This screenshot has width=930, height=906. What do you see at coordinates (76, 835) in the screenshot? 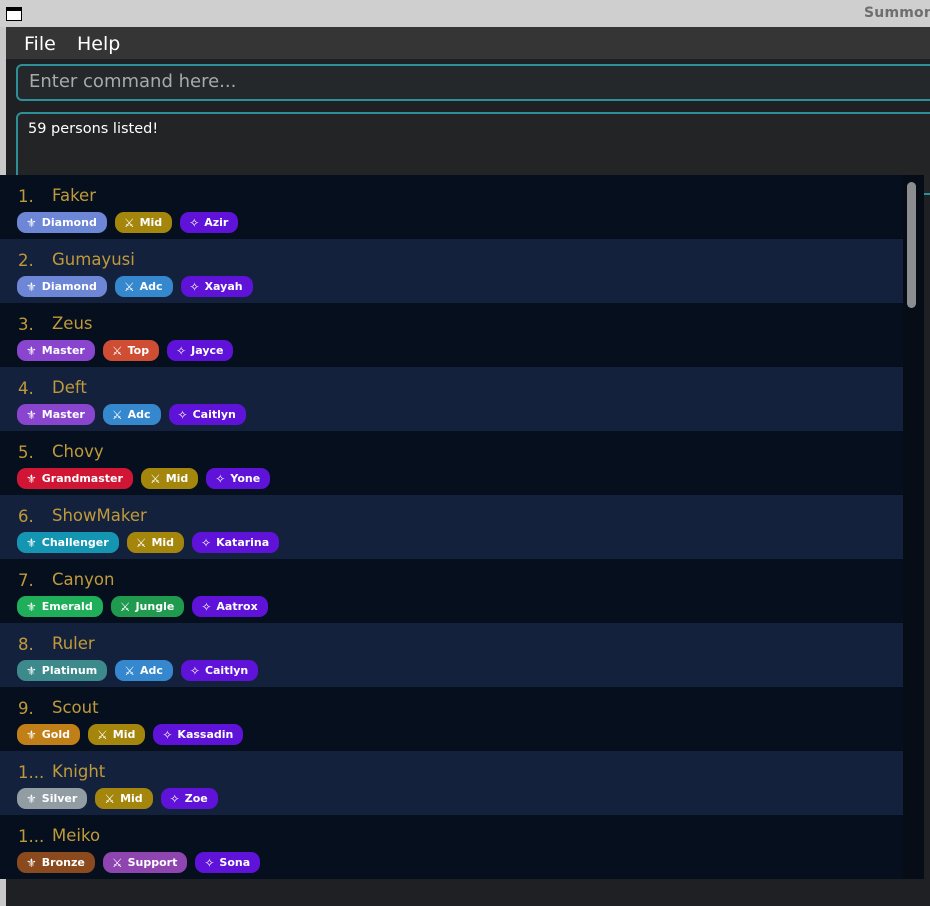
I see `person-name: Meiko` at bounding box center [76, 835].